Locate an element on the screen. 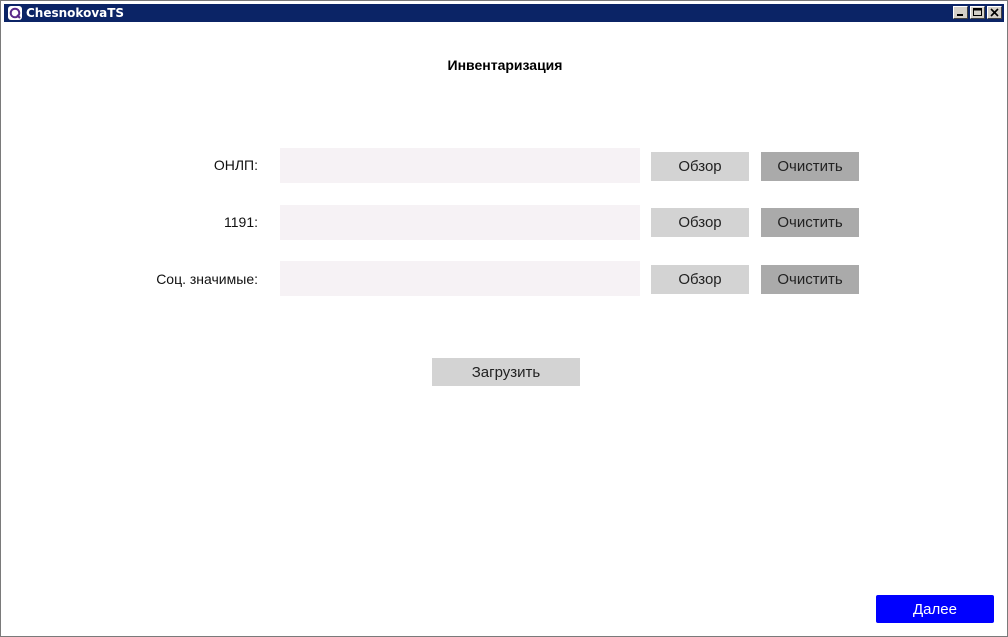  window-title: ChesnokovaTS is located at coordinates (75, 13).